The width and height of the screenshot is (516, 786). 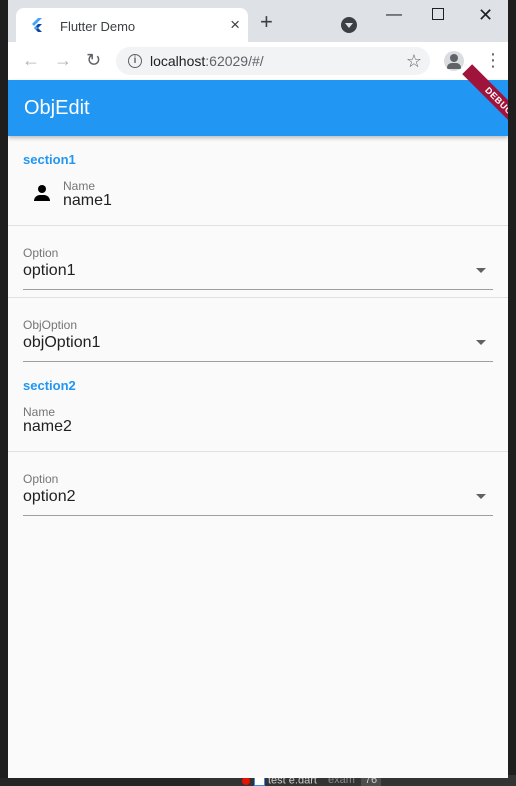 What do you see at coordinates (50, 325) in the screenshot?
I see `objoption1-label: ObjOption` at bounding box center [50, 325].